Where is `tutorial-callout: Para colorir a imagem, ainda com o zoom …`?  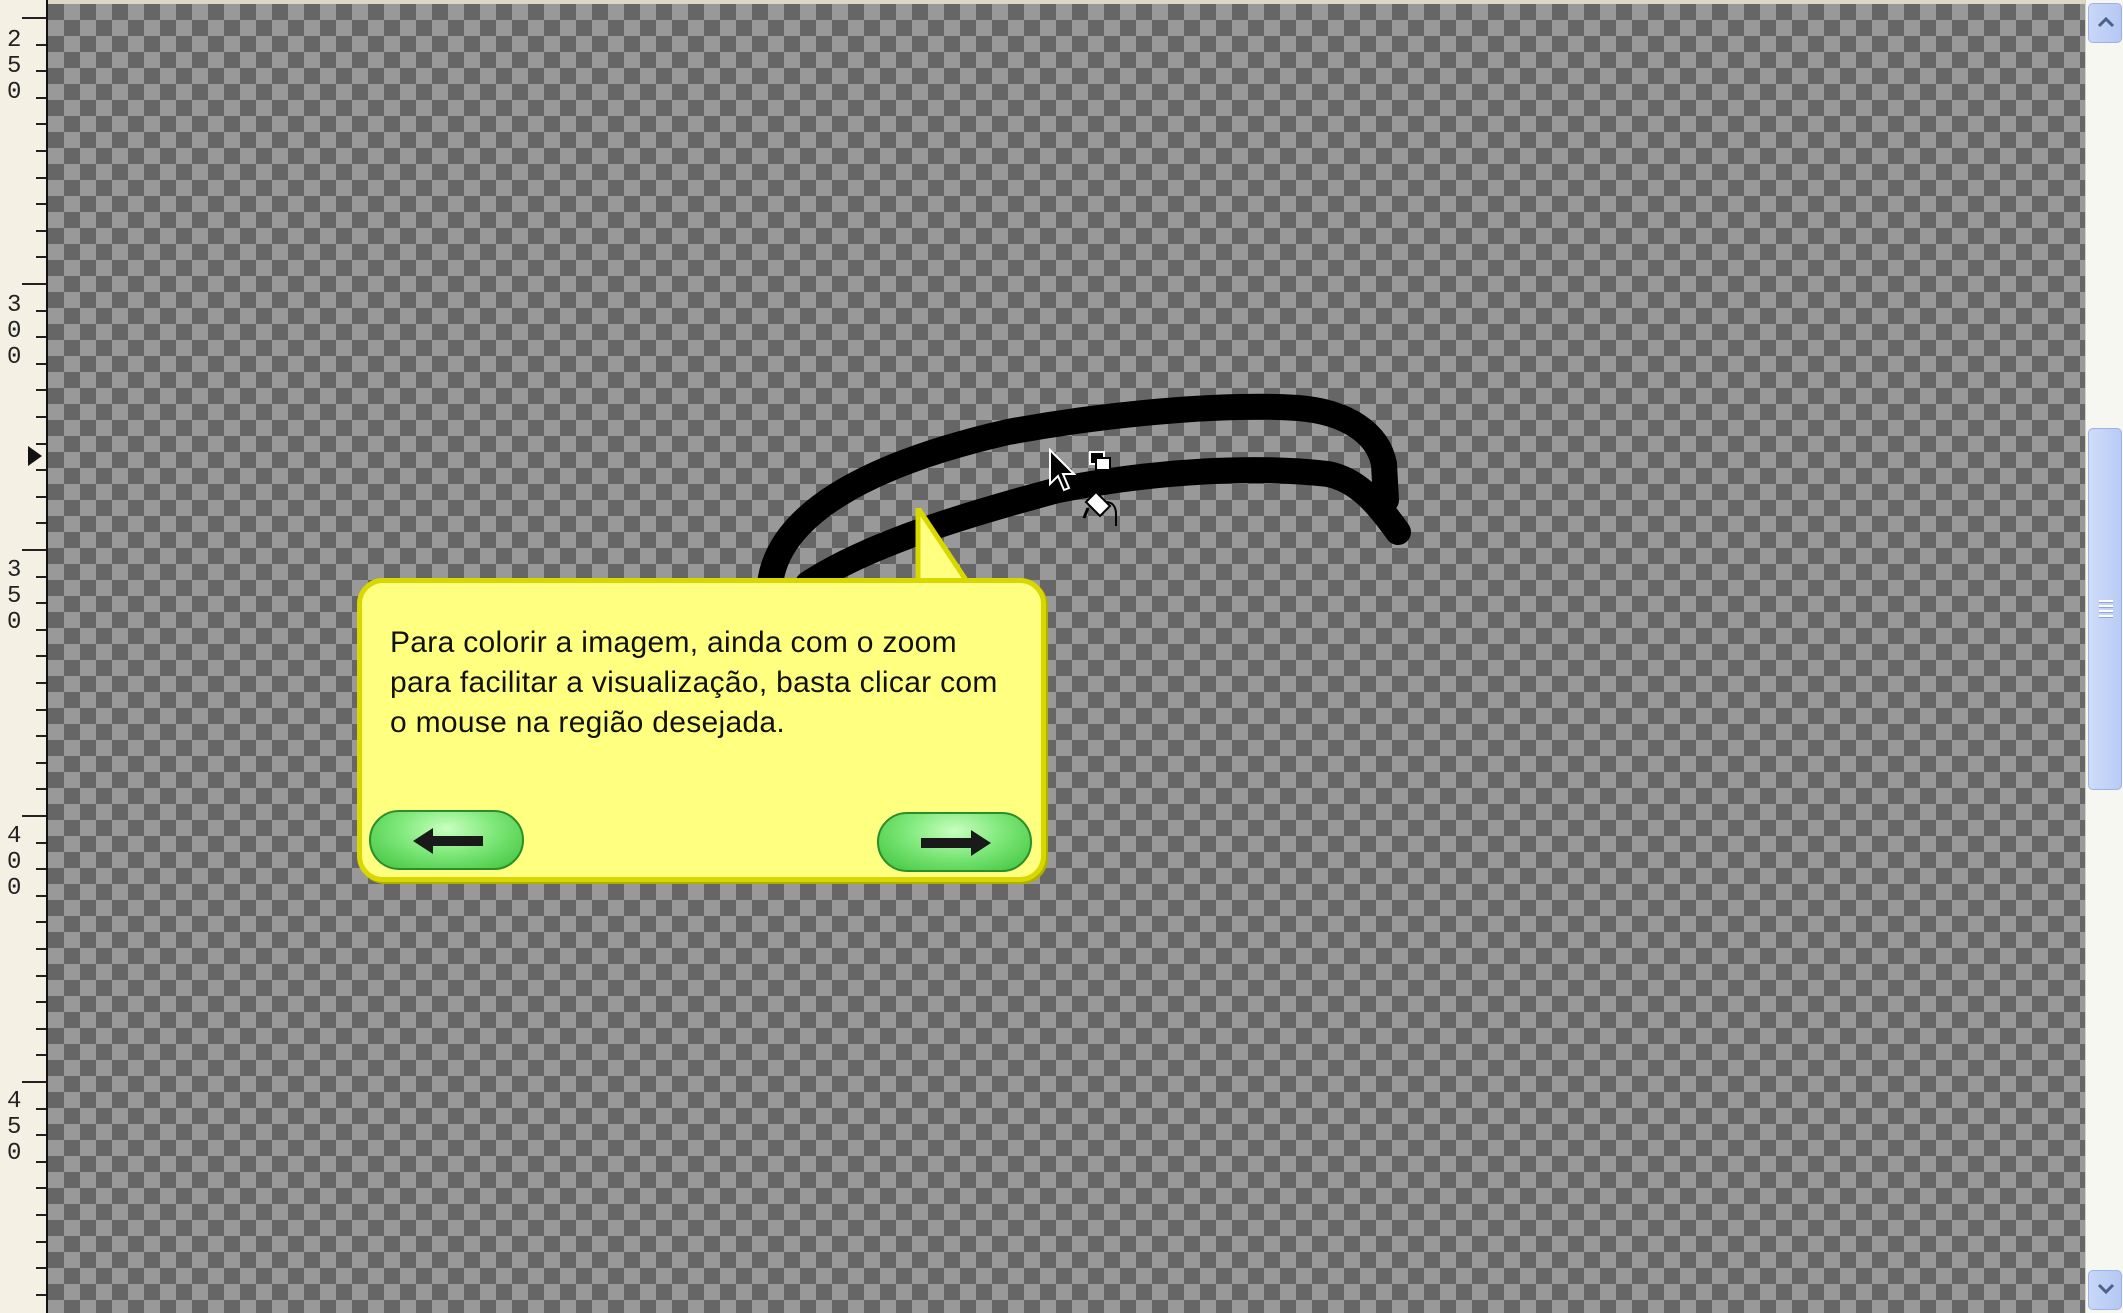 tutorial-callout: Para colorir a imagem, ainda com o zoom … is located at coordinates (701, 730).